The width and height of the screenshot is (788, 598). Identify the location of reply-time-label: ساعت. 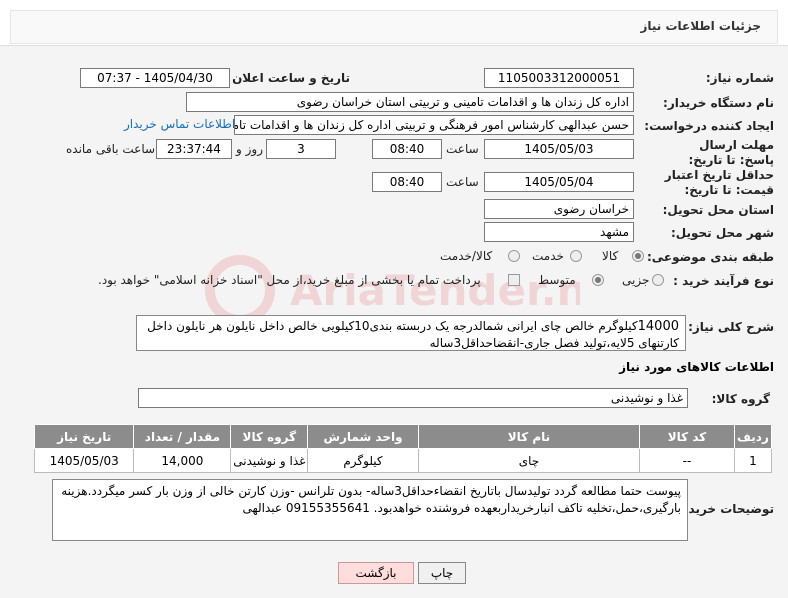
(462, 149).